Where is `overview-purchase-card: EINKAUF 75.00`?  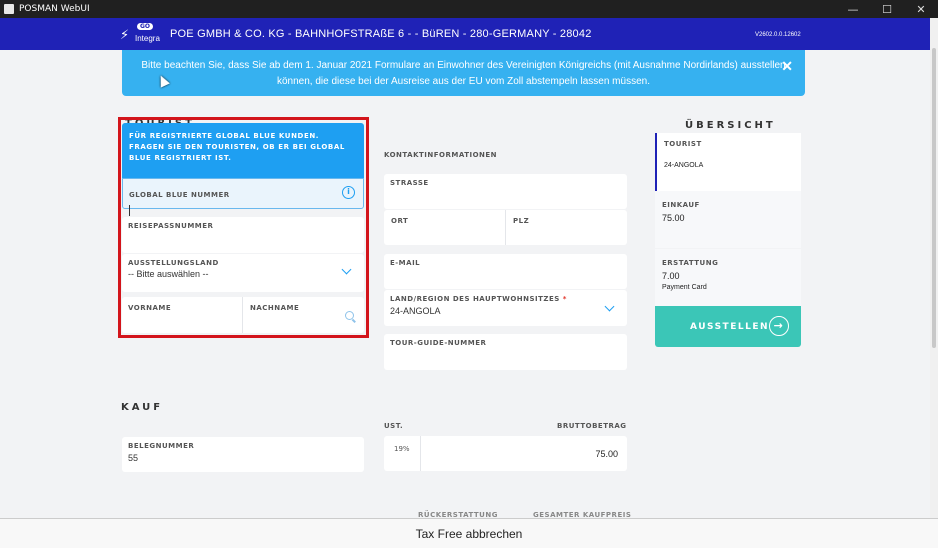
overview-purchase-card: EINKAUF 75.00 is located at coordinates (728, 219).